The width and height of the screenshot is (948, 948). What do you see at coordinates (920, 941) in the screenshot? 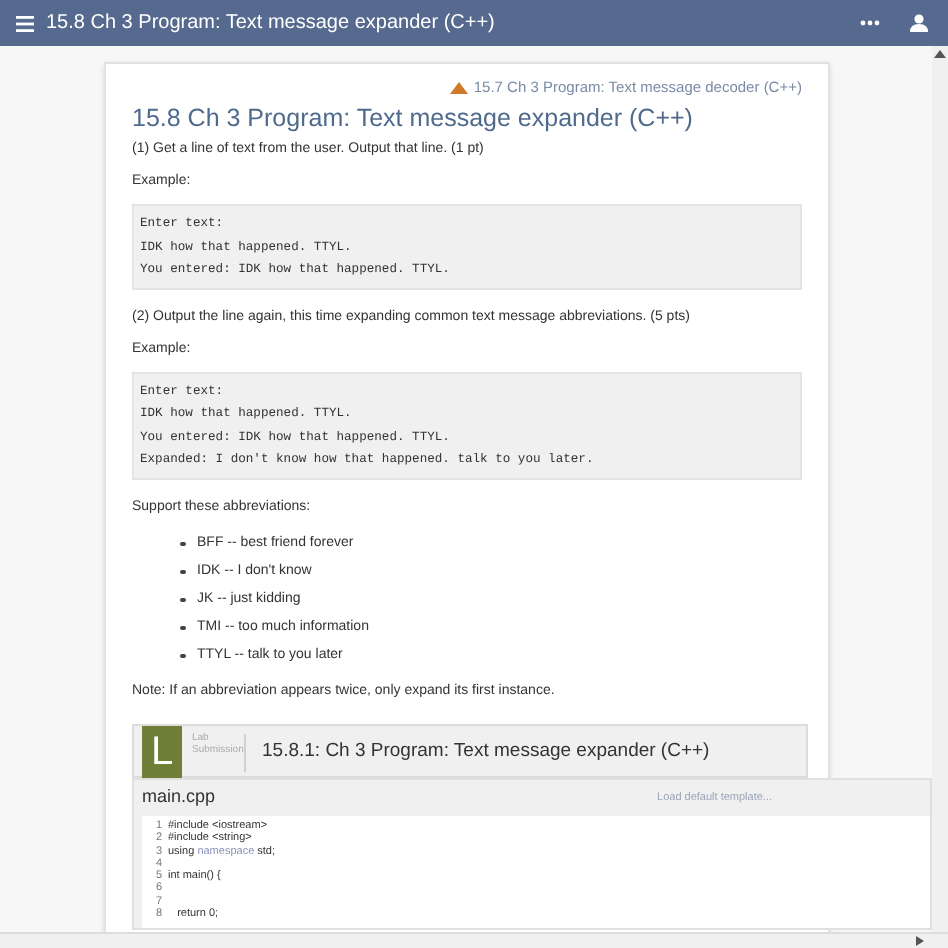
I see `scroll-right-icon` at bounding box center [920, 941].